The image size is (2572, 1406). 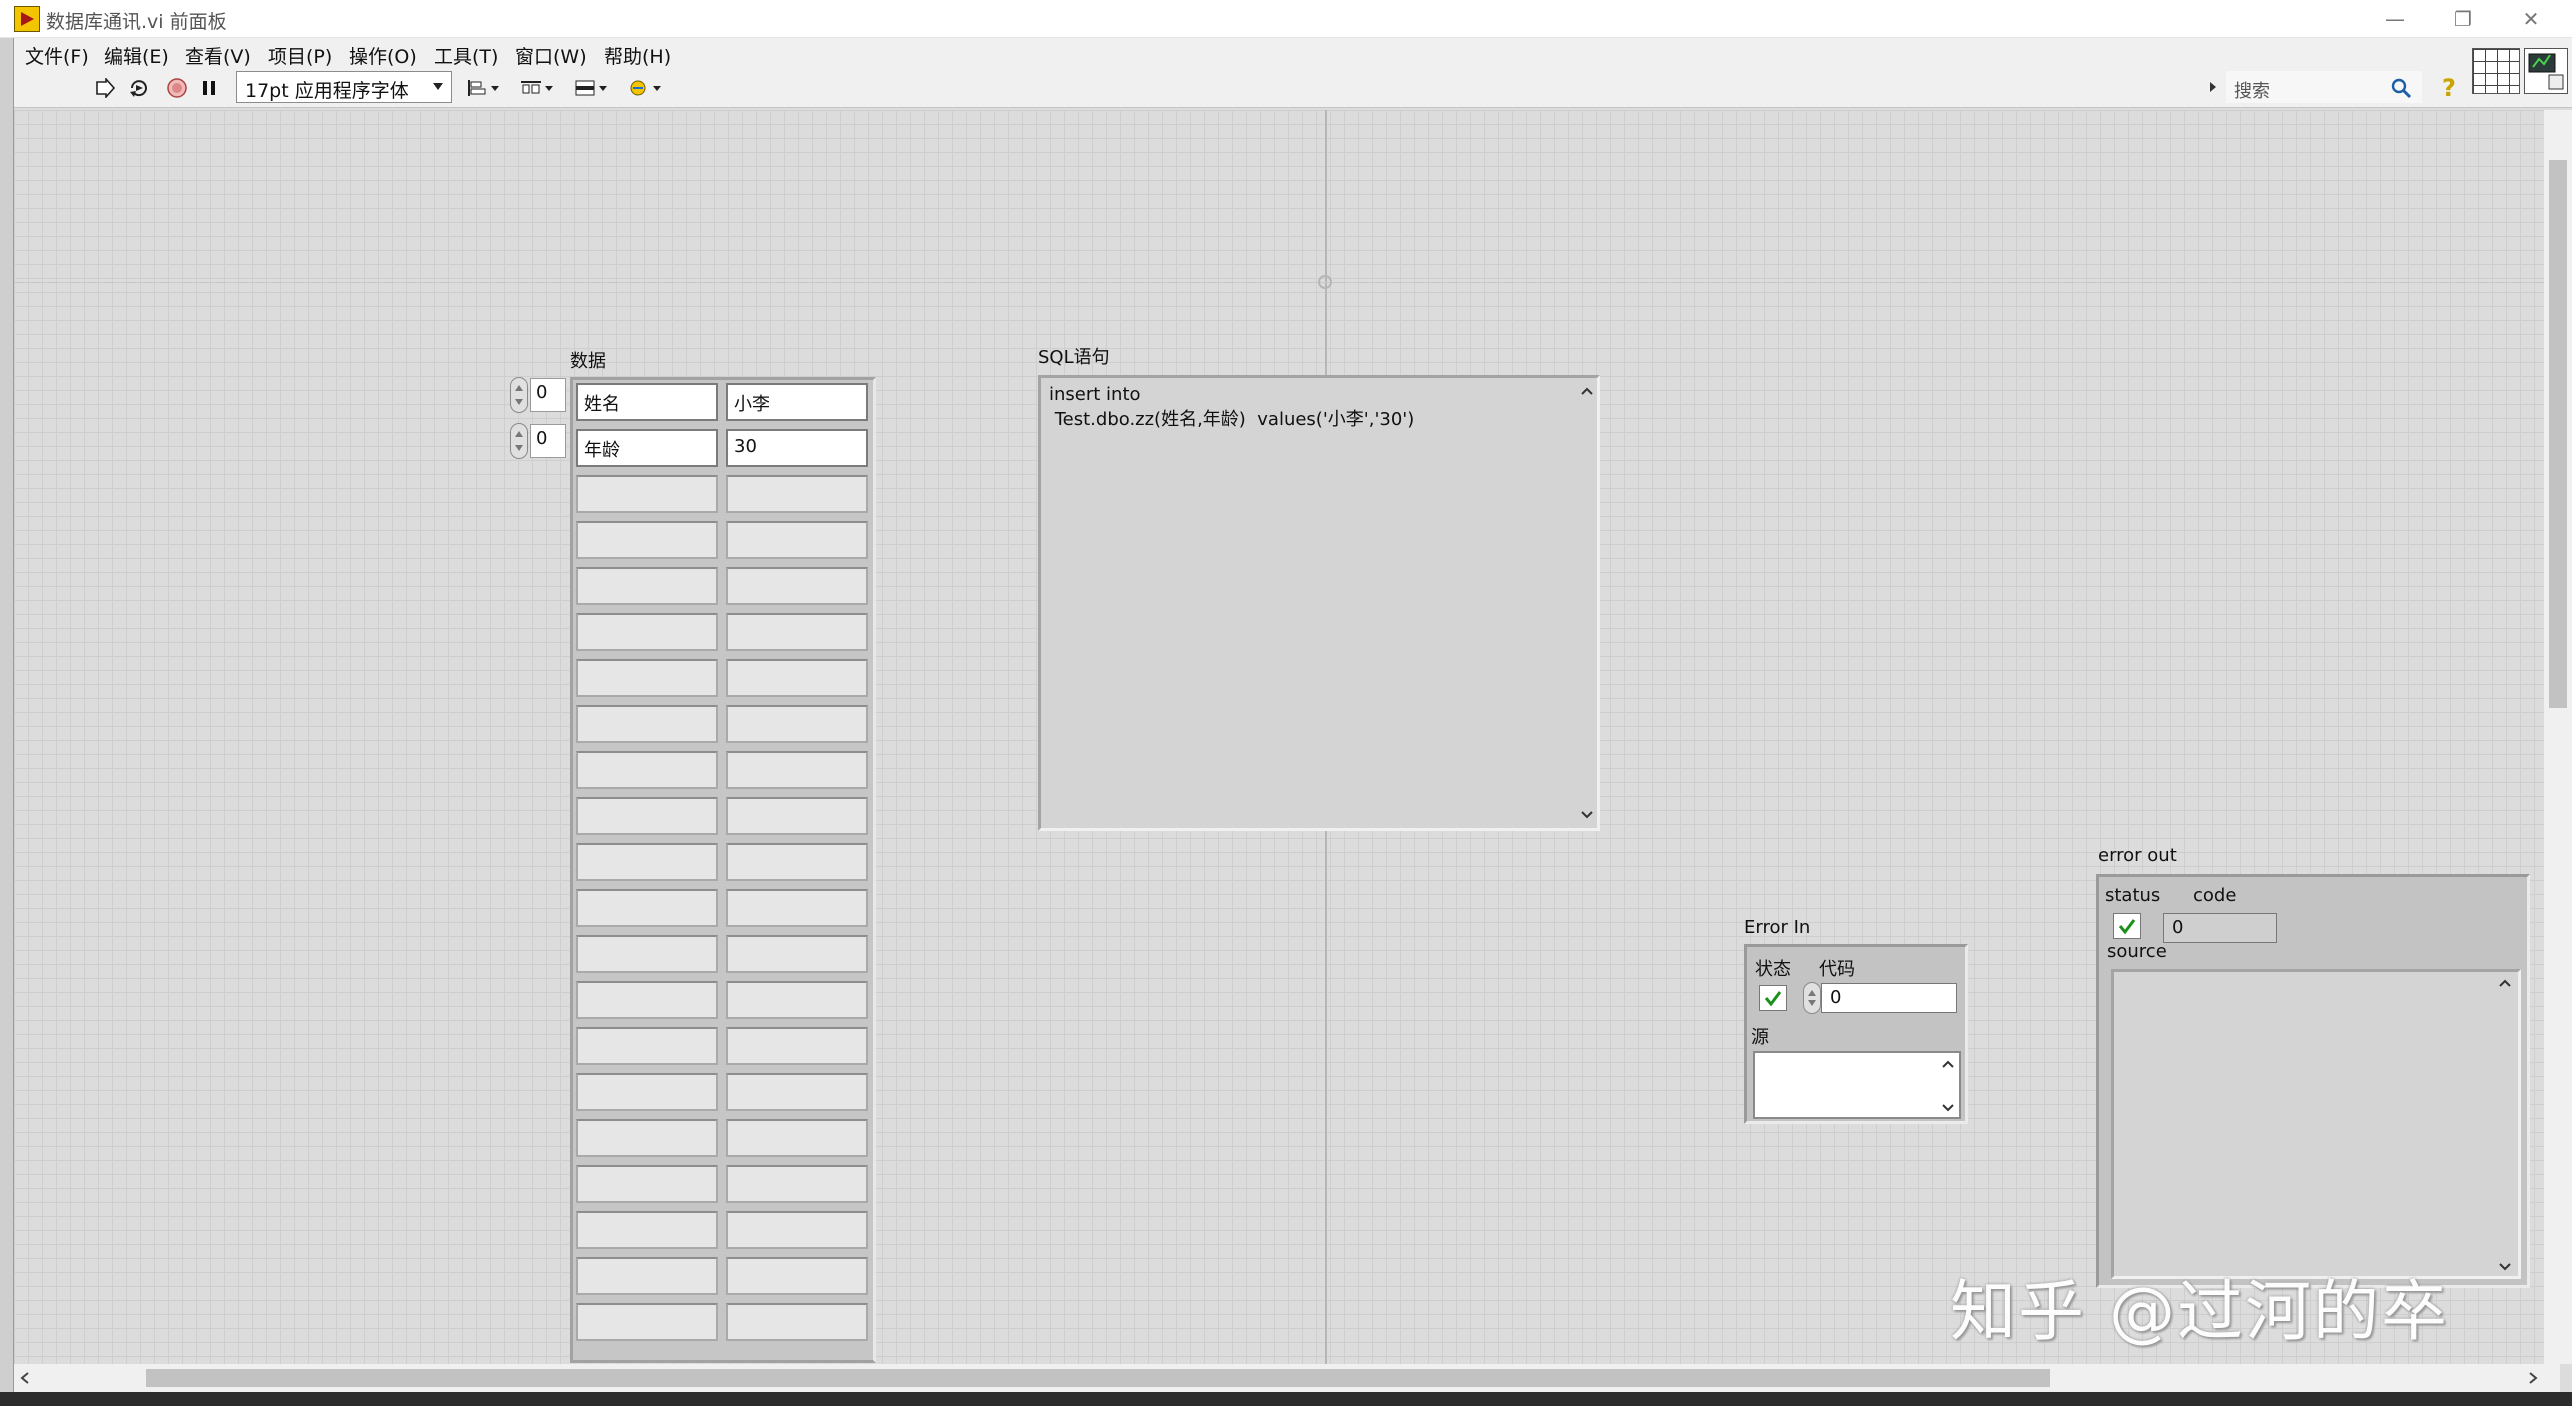 I want to click on reorder-icon, so click(x=645, y=88).